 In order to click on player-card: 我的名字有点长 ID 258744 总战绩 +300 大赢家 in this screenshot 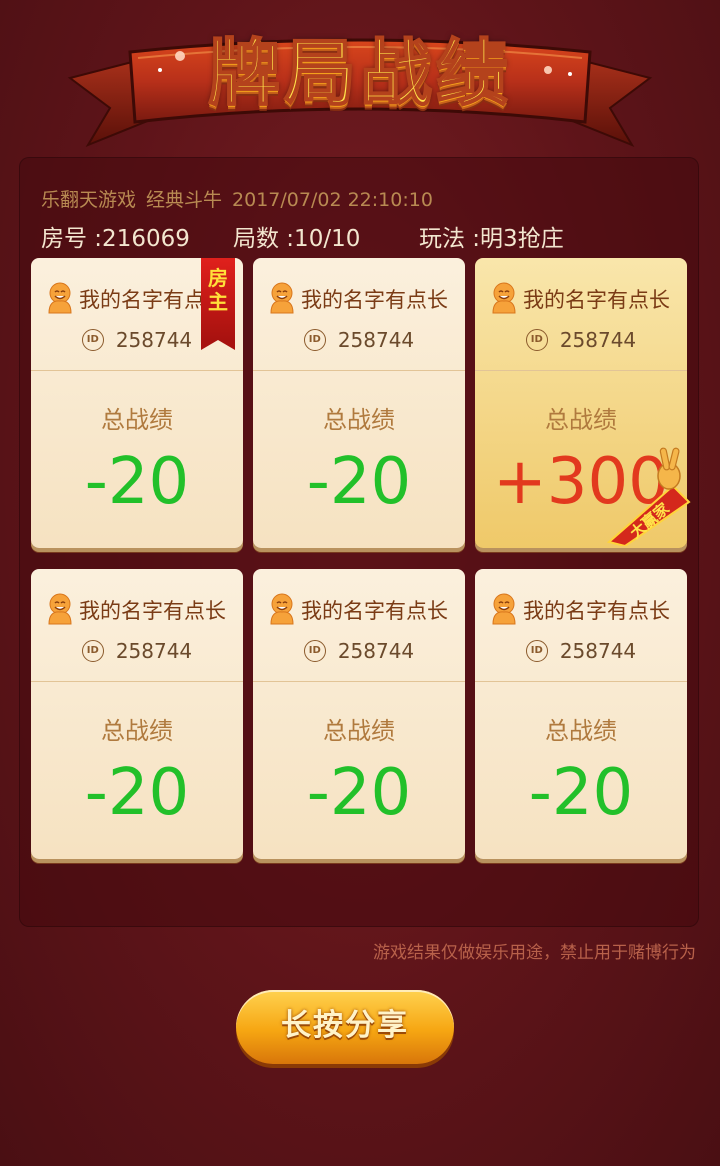, I will do `click(583, 403)`.